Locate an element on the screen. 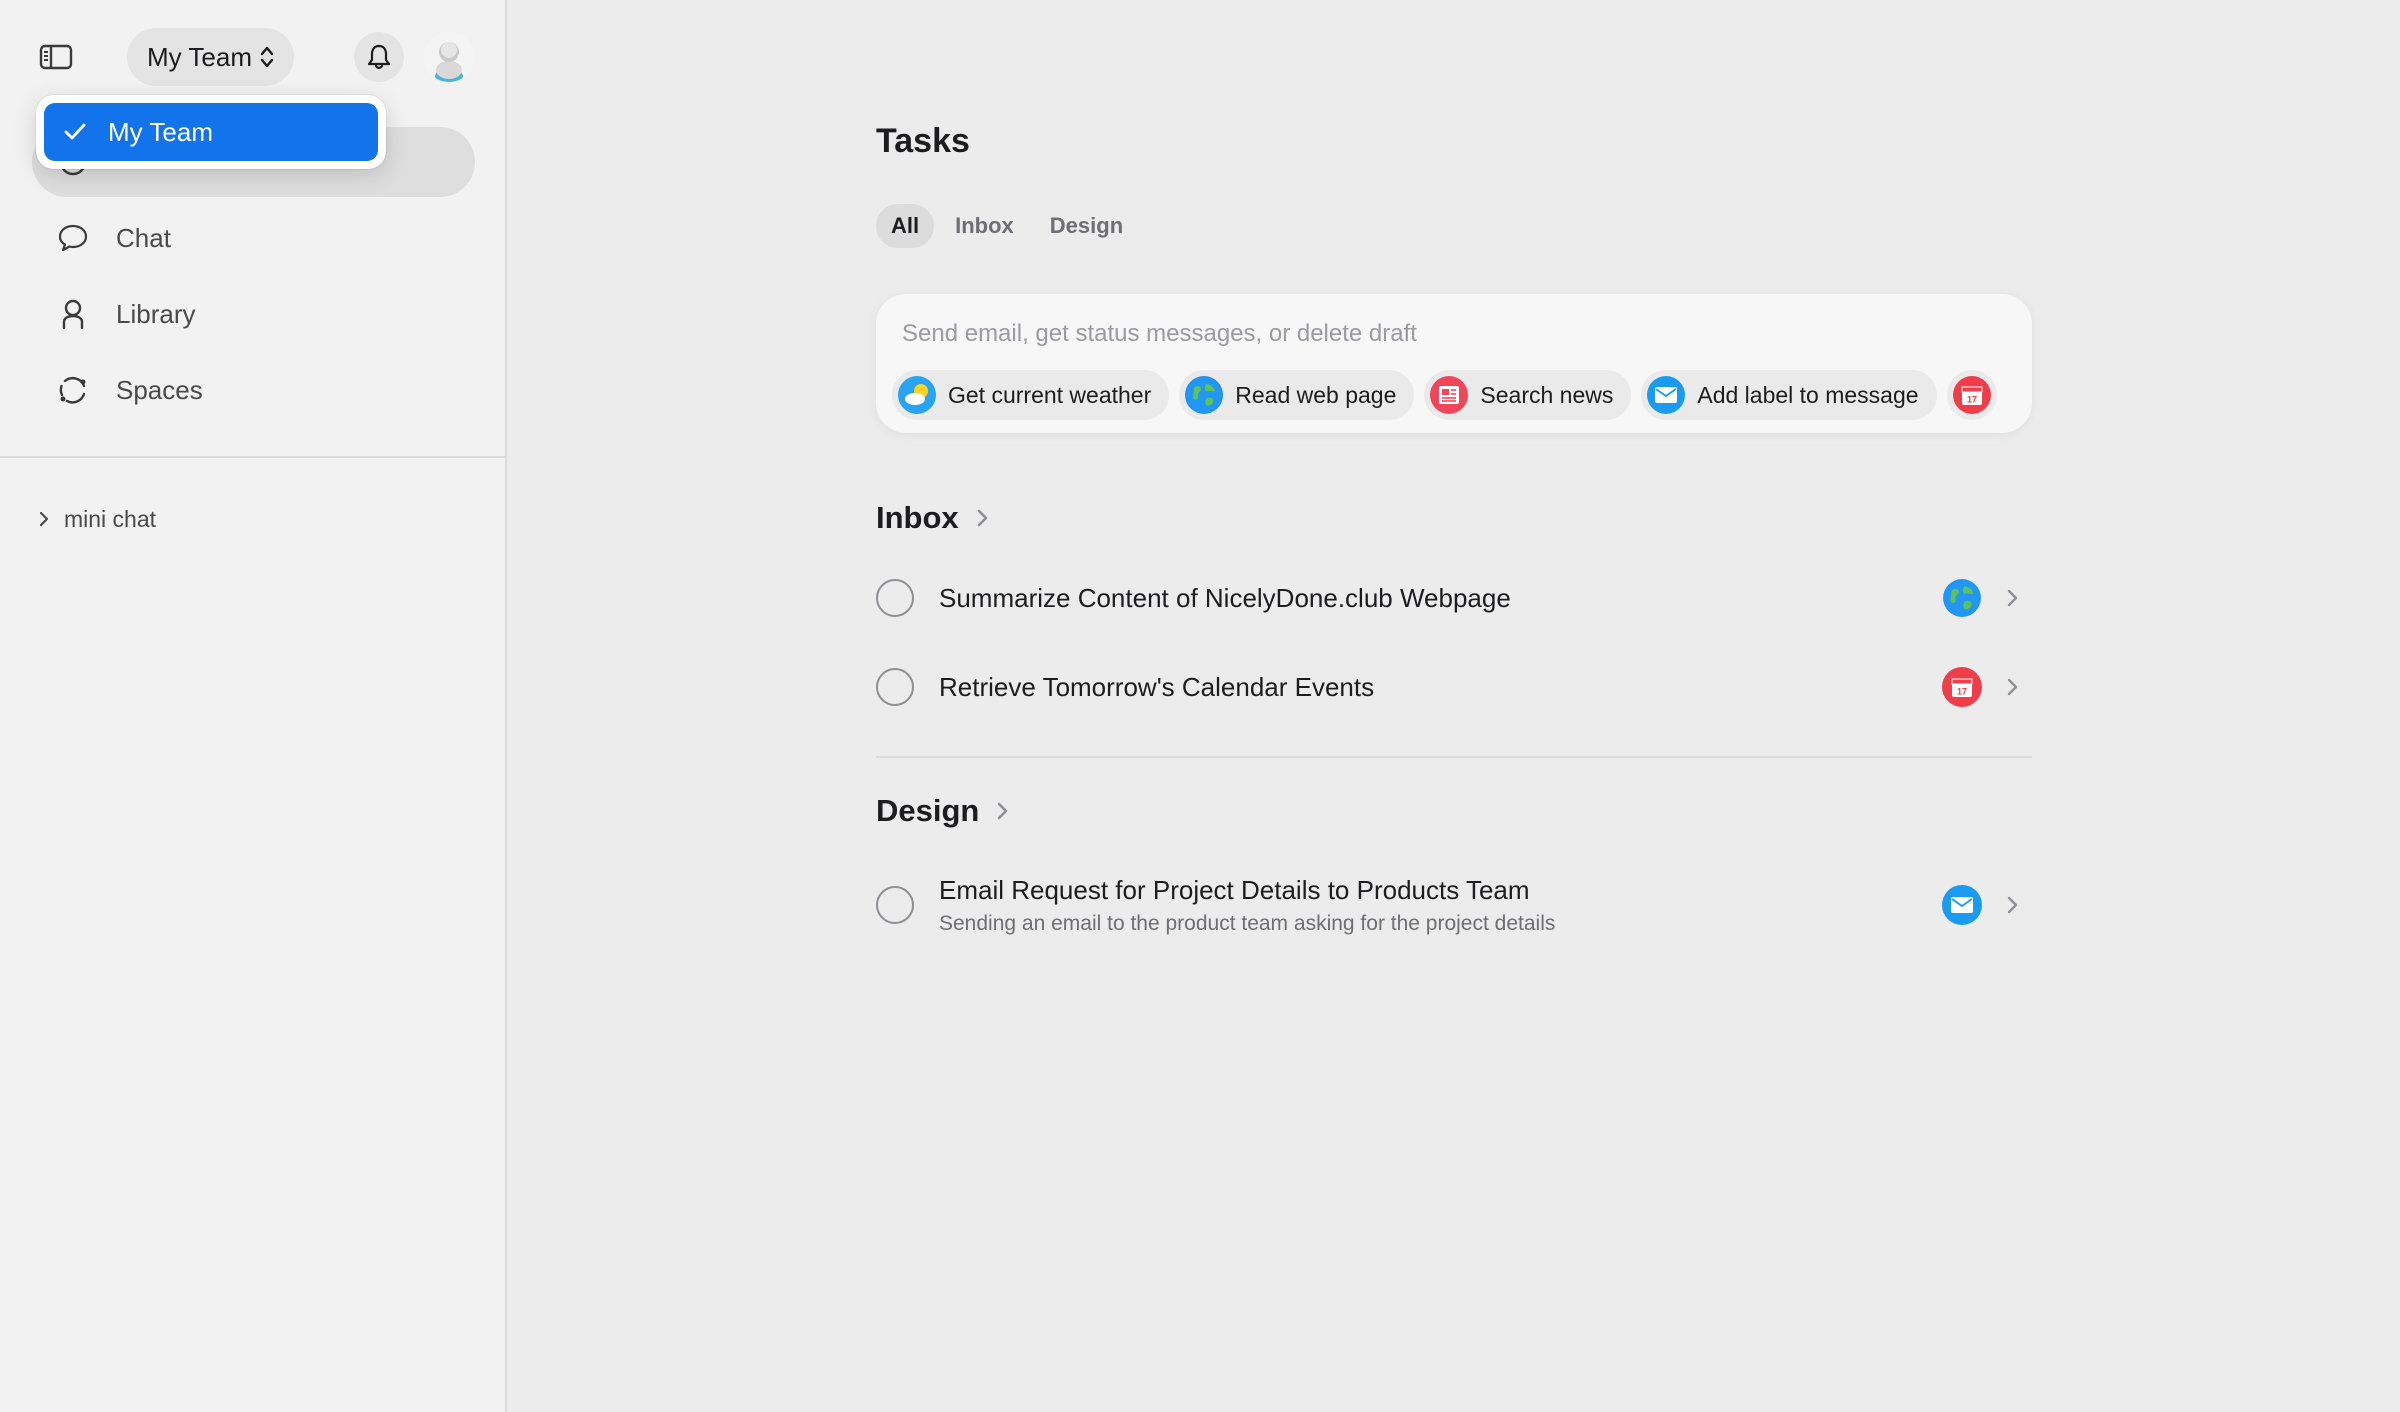 Image resolution: width=2400 pixels, height=1412 pixels. bell-icon is located at coordinates (379, 57).